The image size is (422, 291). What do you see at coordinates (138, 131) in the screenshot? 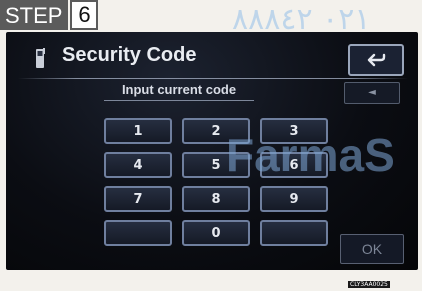
I see `key-1: 1` at bounding box center [138, 131].